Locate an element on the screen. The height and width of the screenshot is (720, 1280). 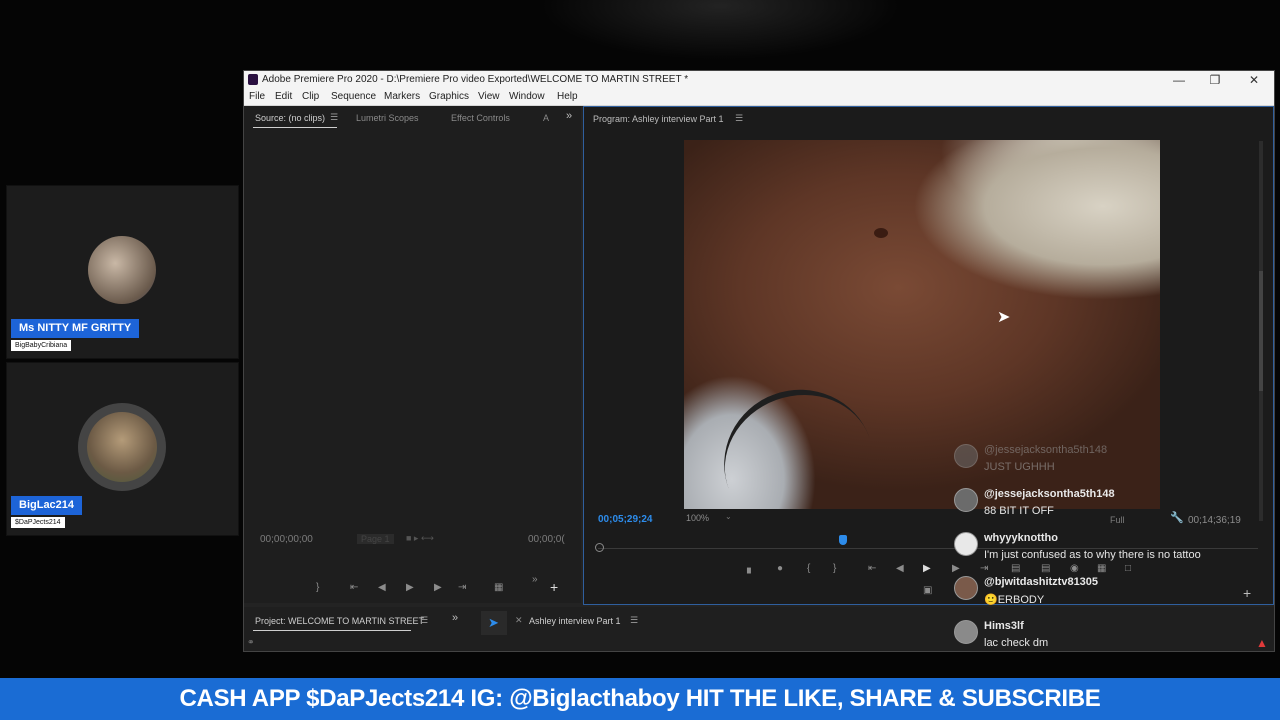
menu-edit: Edit is located at coordinates (283, 96).